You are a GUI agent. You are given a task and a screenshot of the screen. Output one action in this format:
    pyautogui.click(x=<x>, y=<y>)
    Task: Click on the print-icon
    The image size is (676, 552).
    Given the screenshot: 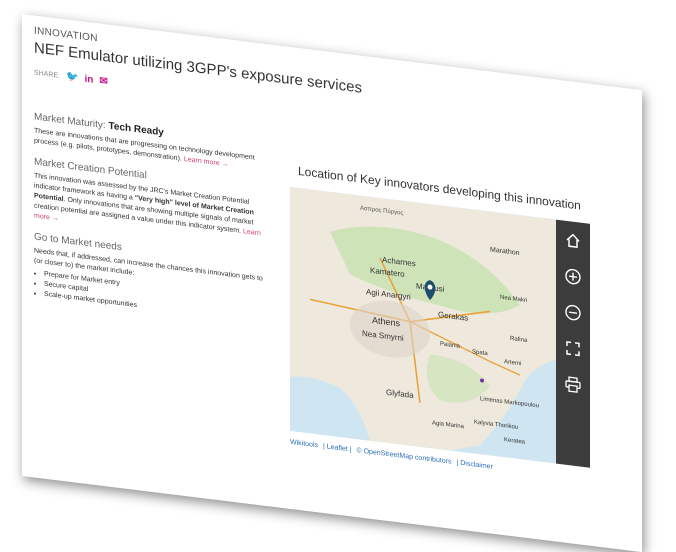 What is the action you would take?
    pyautogui.click(x=573, y=384)
    